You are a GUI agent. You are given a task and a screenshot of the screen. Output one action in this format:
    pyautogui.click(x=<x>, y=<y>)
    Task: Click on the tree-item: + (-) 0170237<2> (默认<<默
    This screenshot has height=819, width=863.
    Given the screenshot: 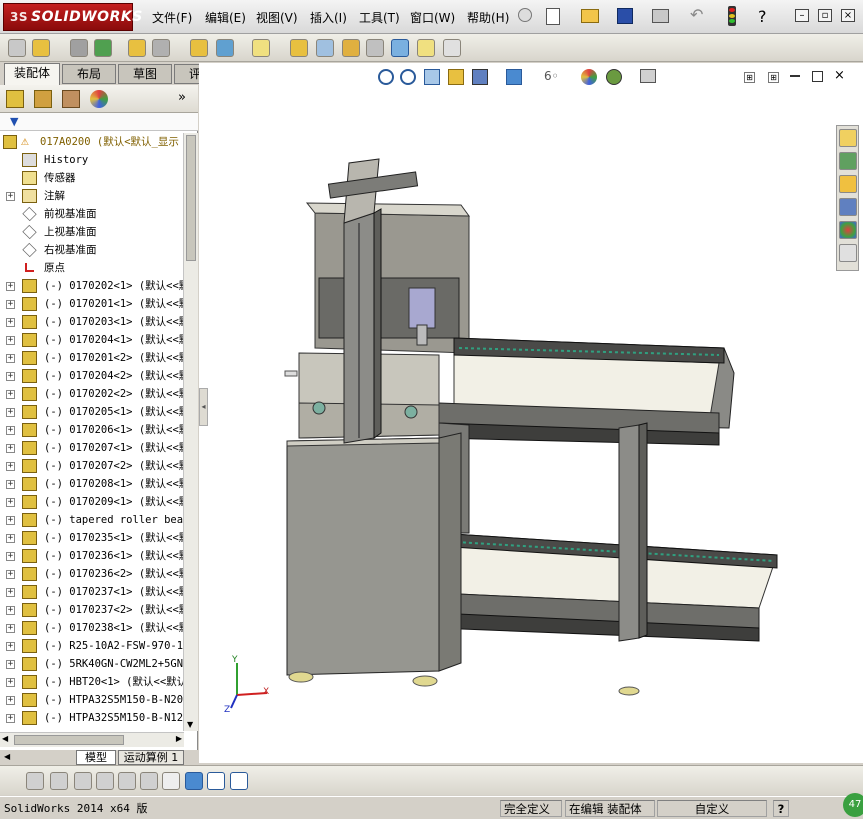 What is the action you would take?
    pyautogui.click(x=92, y=610)
    